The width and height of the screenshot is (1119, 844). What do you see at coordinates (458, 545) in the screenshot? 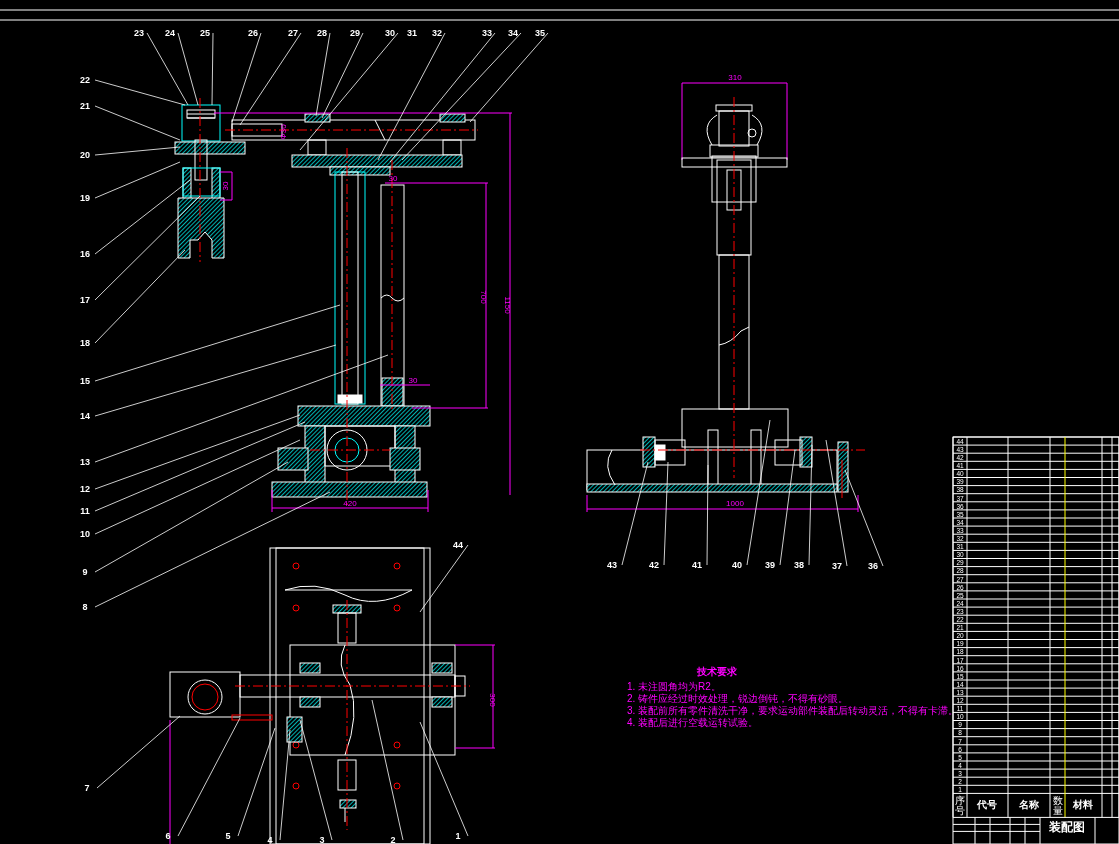
I see `part-number-label: 44` at bounding box center [458, 545].